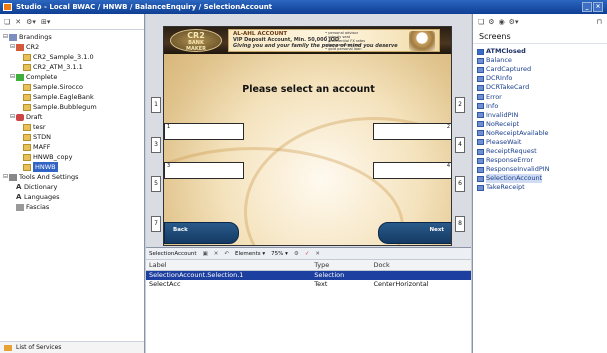 This screenshot has height=353, width=607. I want to click on screen-item: NoReceipt, so click(540, 124).